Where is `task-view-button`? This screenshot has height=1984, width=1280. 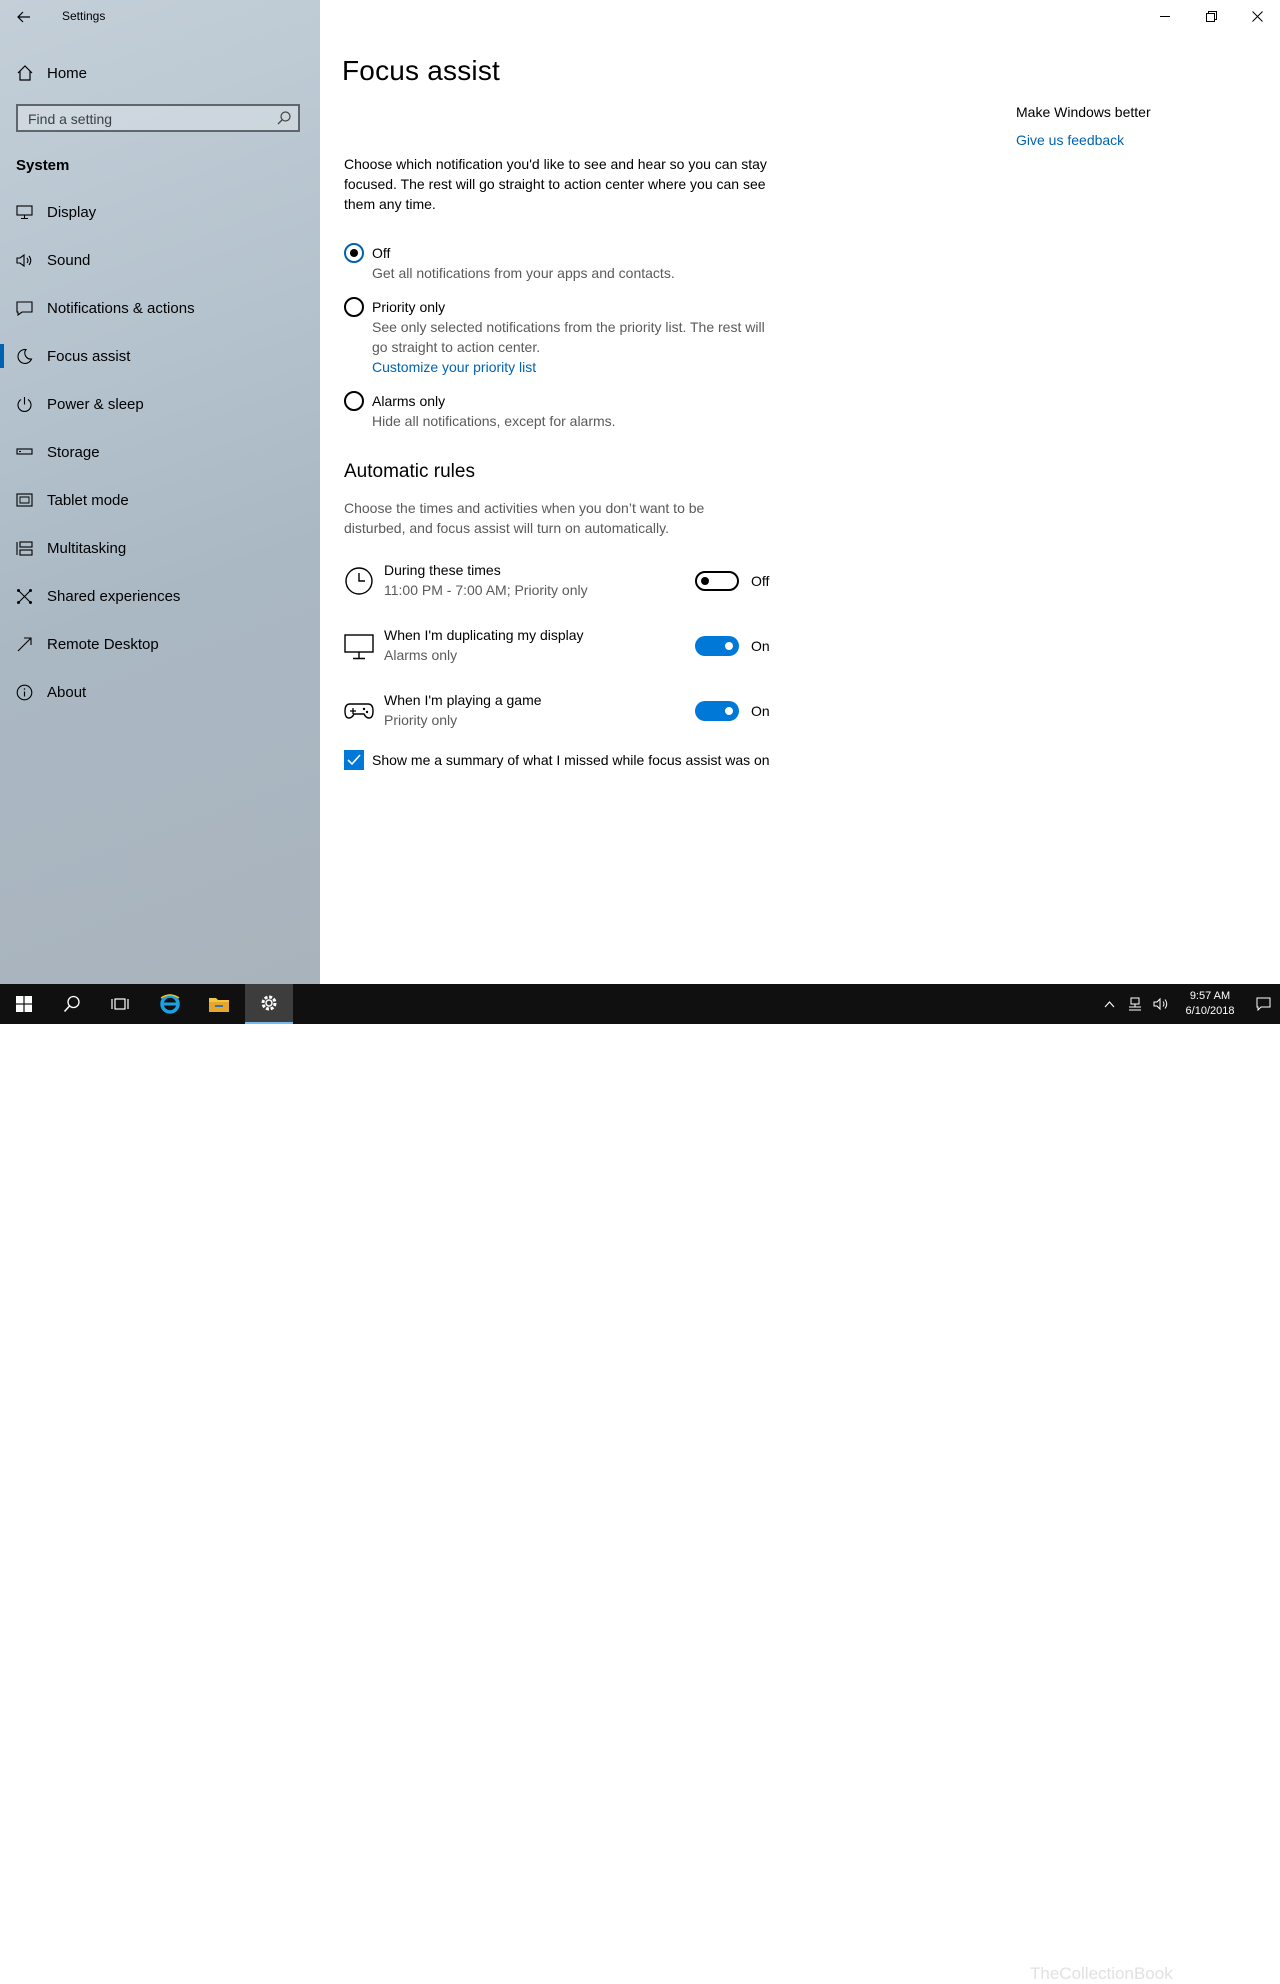 task-view-button is located at coordinates (120, 1004).